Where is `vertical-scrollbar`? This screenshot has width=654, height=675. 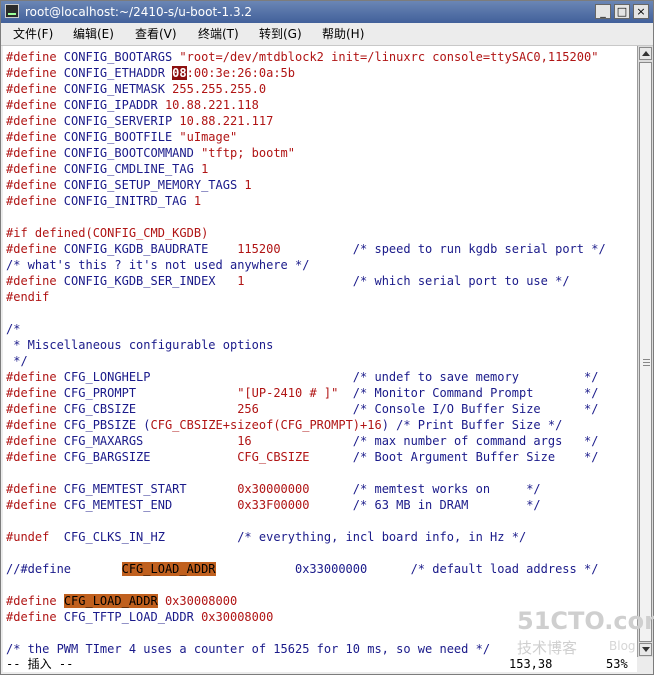
vertical-scrollbar is located at coordinates (645, 351).